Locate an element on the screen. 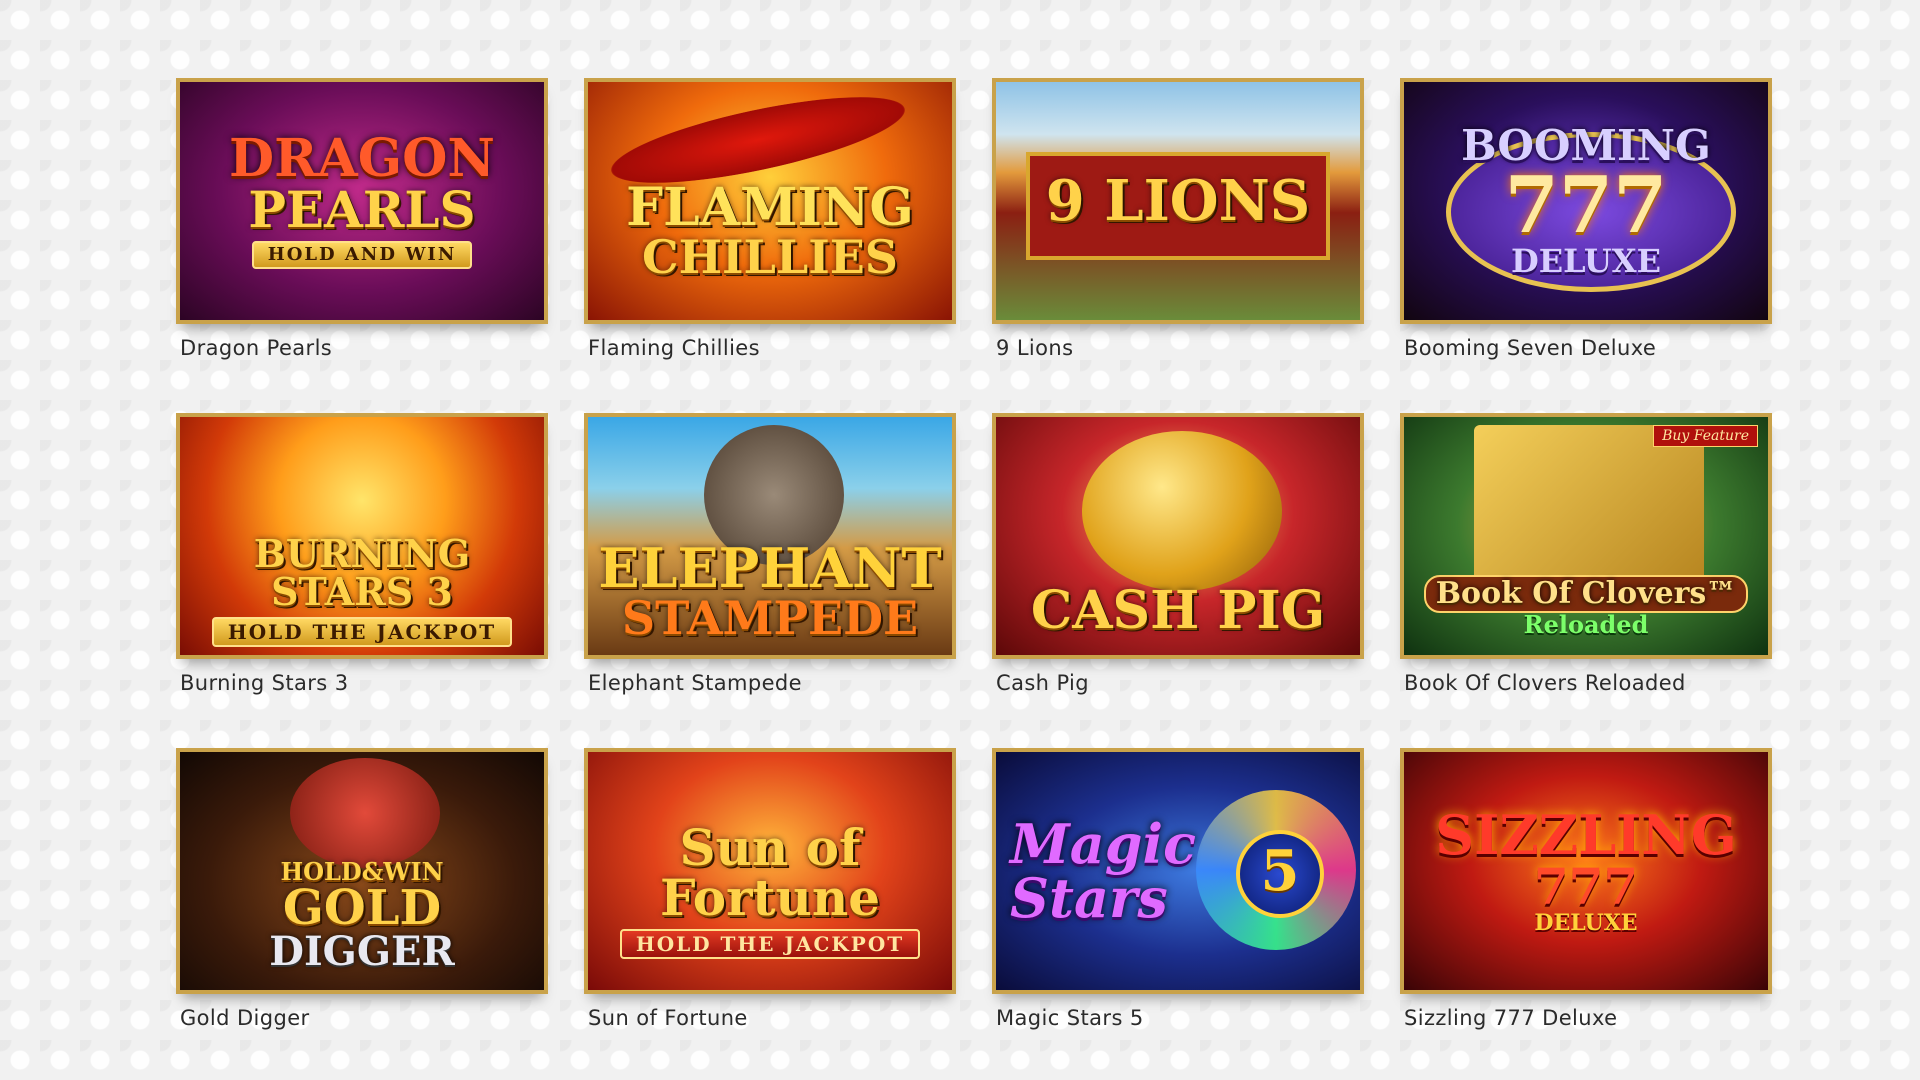  game-title: 9 Lions is located at coordinates (1180, 348).